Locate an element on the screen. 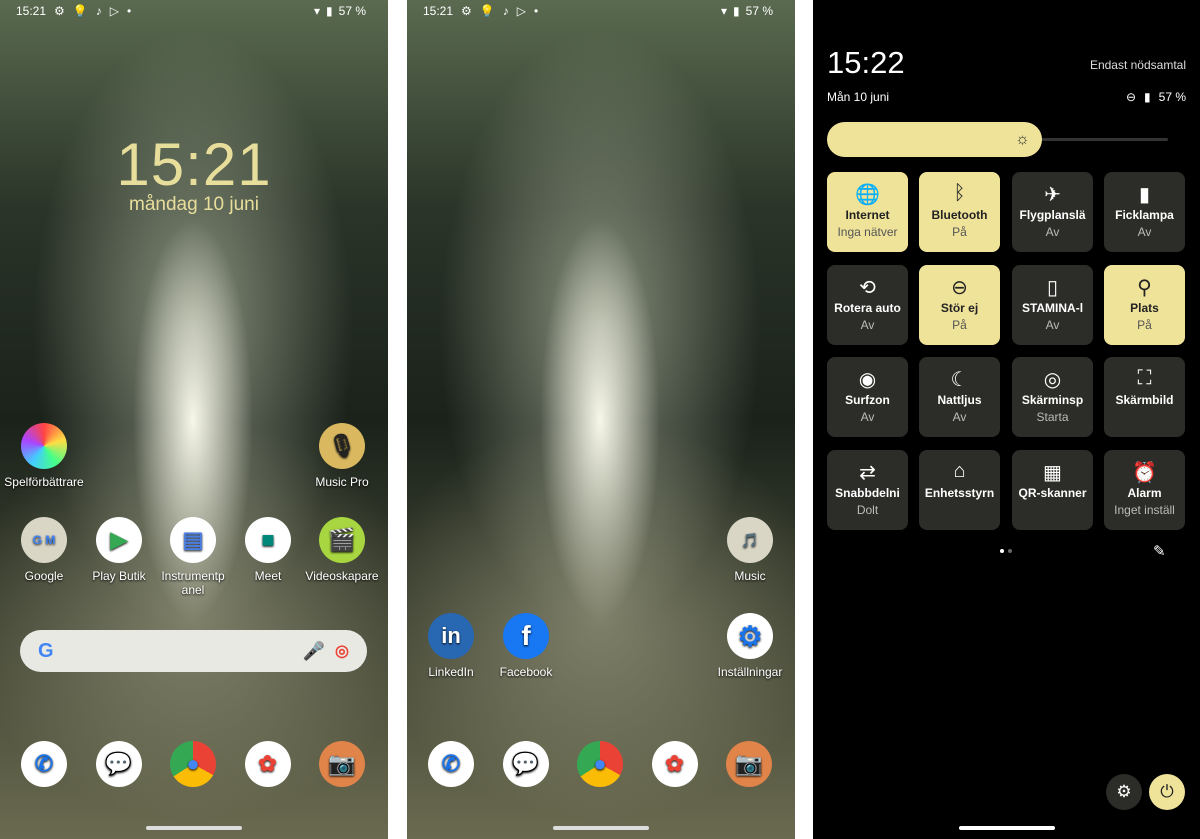 This screenshot has height=839, width=1200. phone-icon: ✆ is located at coordinates (451, 764).